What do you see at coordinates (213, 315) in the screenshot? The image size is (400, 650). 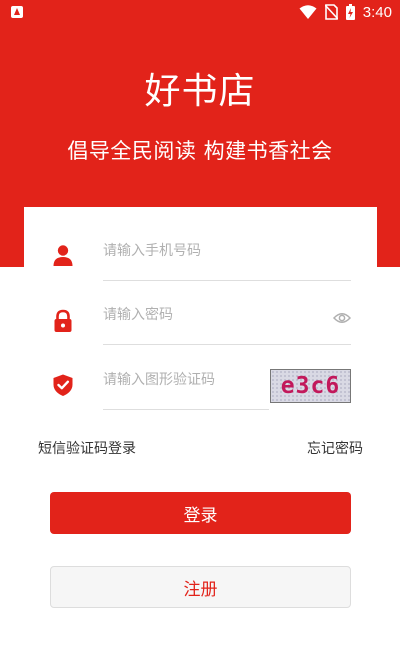 I see `password-input` at bounding box center [213, 315].